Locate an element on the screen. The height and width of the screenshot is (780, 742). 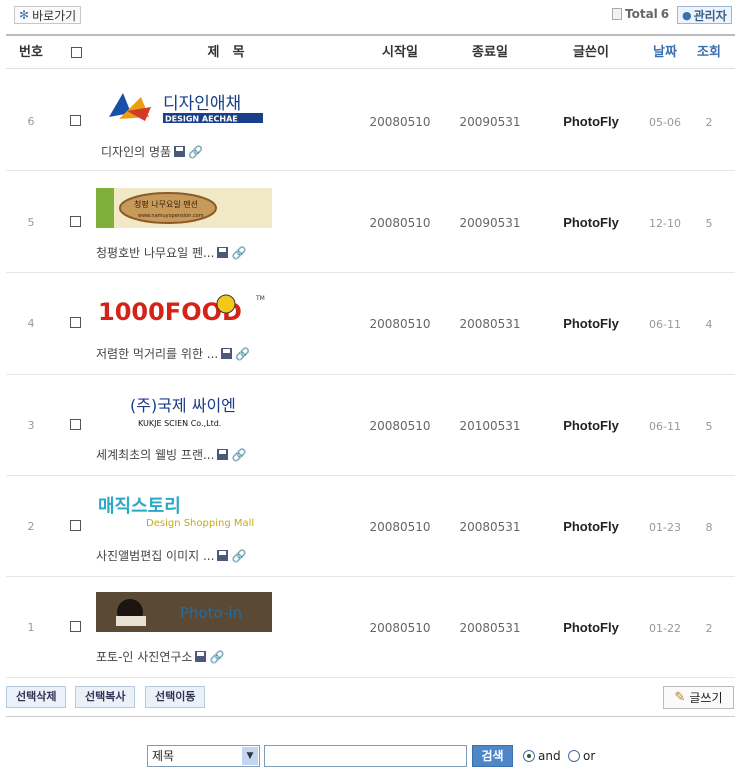
search-field-select: 제목 ▼ is located at coordinates (203, 756).